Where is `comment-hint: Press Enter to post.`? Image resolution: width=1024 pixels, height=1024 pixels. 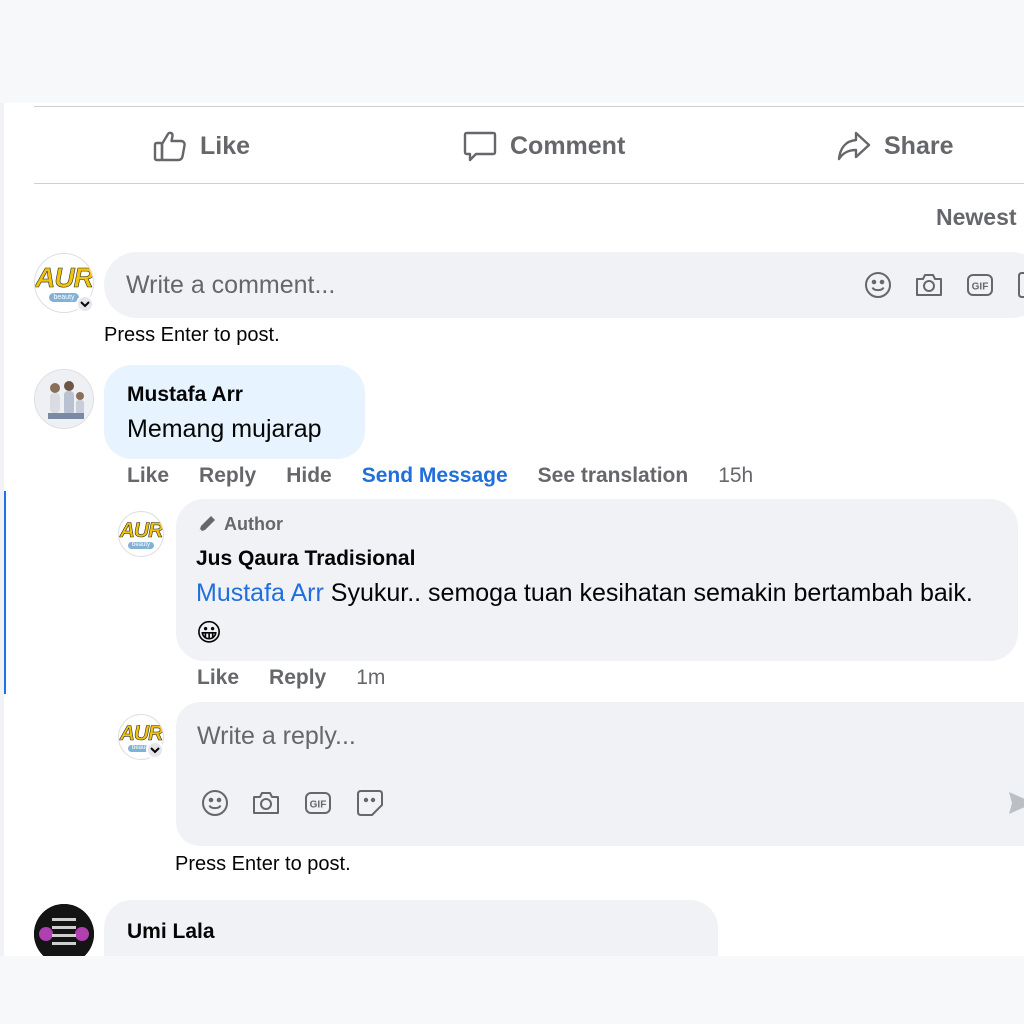
comment-hint: Press Enter to post. is located at coordinates (192, 335).